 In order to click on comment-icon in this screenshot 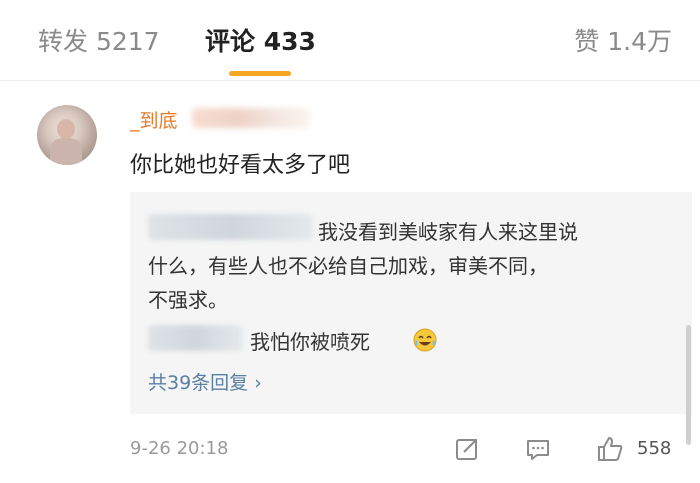, I will do `click(538, 449)`.